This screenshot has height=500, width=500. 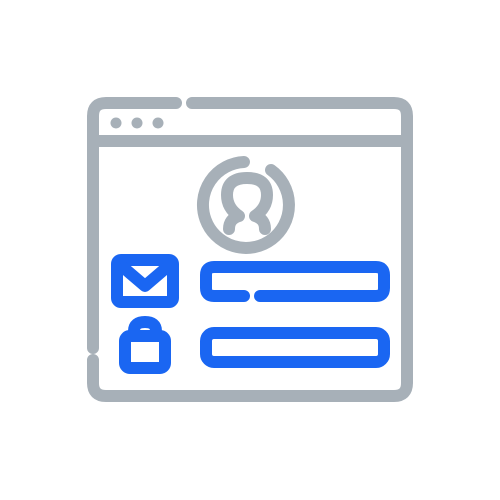 I want to click on email-field, so click(x=295, y=281).